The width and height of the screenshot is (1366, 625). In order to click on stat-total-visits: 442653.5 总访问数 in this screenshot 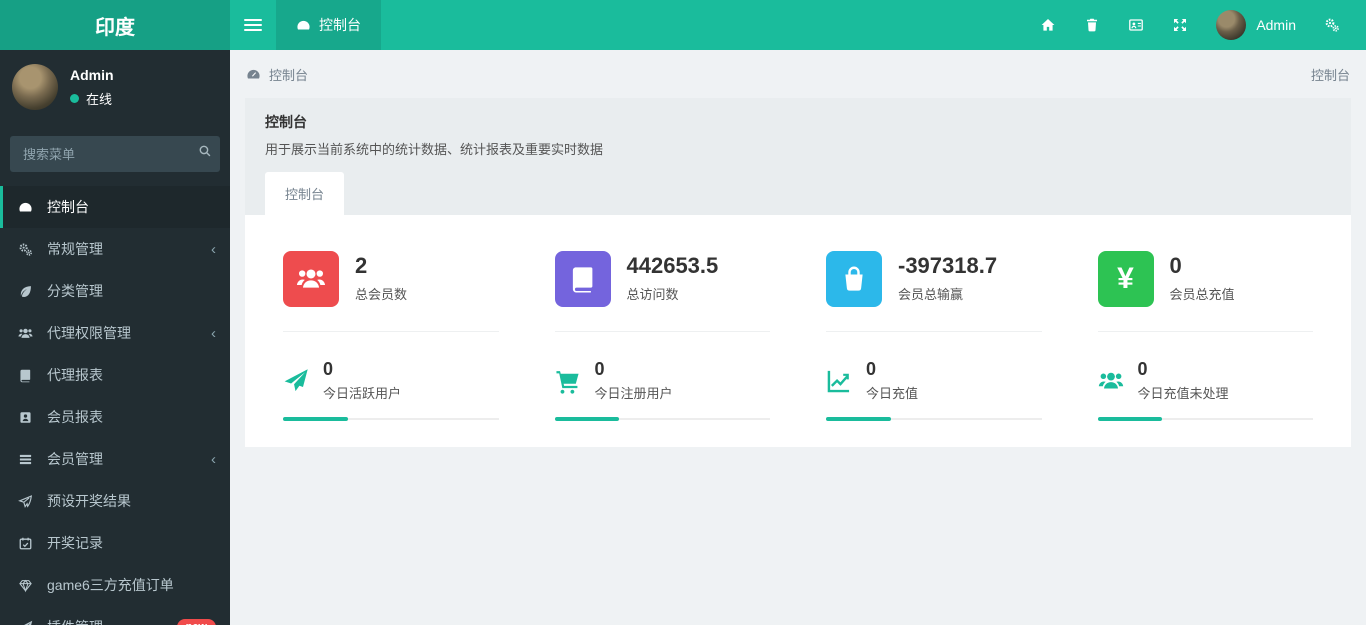, I will do `click(663, 282)`.